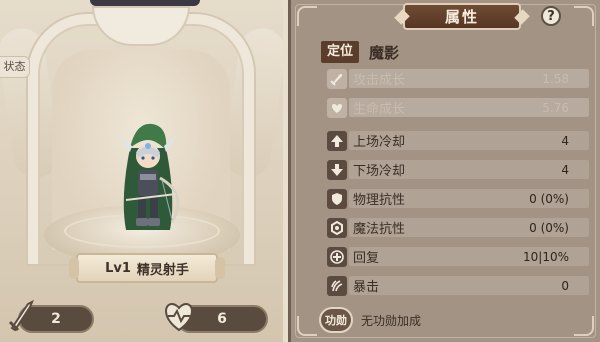 This screenshot has height=342, width=600. Describe the element at coordinates (379, 80) in the screenshot. I see `stat-label: 攻击成长` at that location.